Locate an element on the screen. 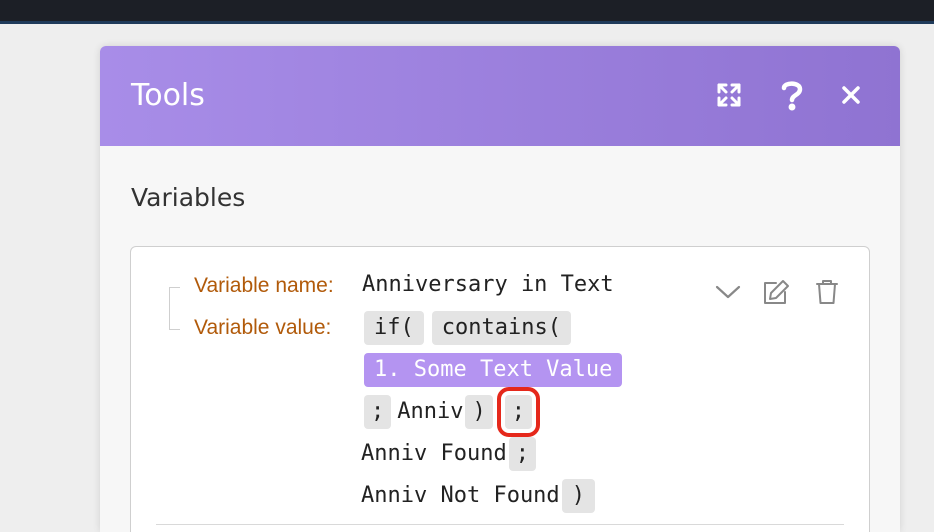 This screenshot has width=934, height=532. value-line-1: if( contains( is located at coordinates (471, 328).